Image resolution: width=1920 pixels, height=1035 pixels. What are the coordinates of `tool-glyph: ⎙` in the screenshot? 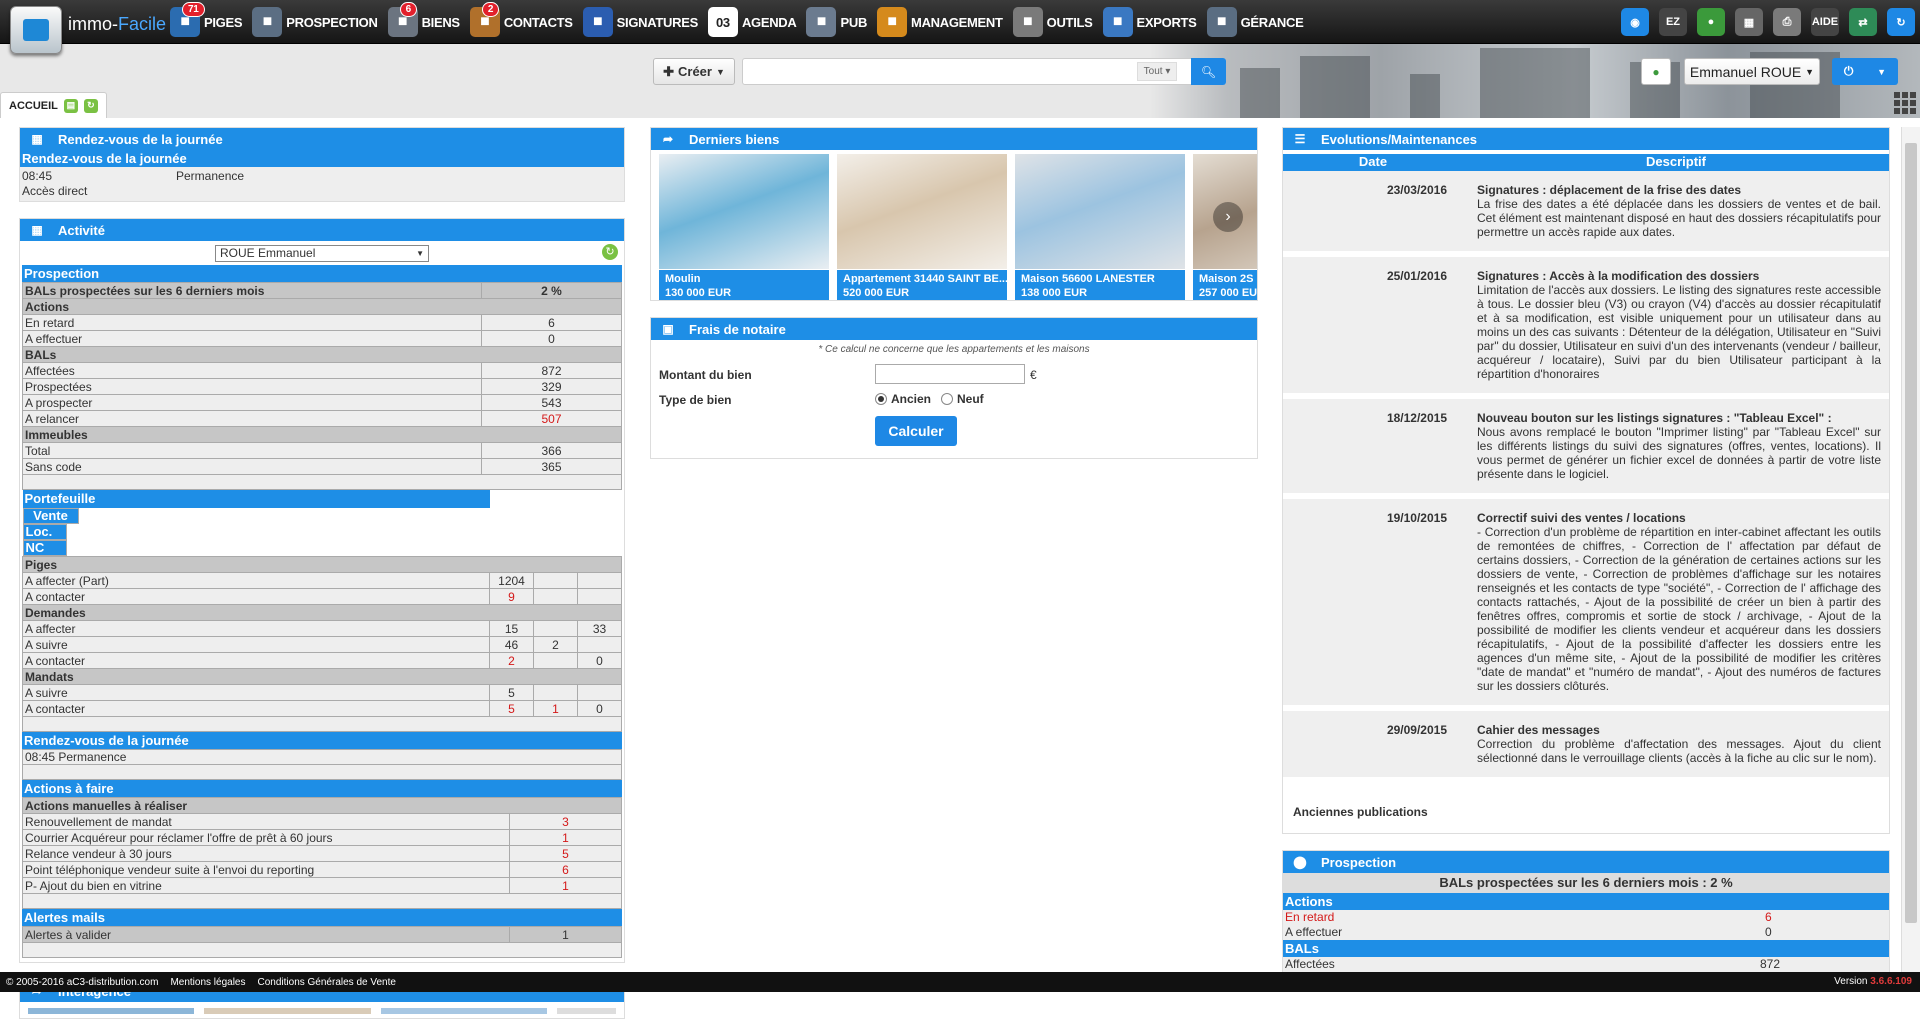 It's located at (1787, 22).